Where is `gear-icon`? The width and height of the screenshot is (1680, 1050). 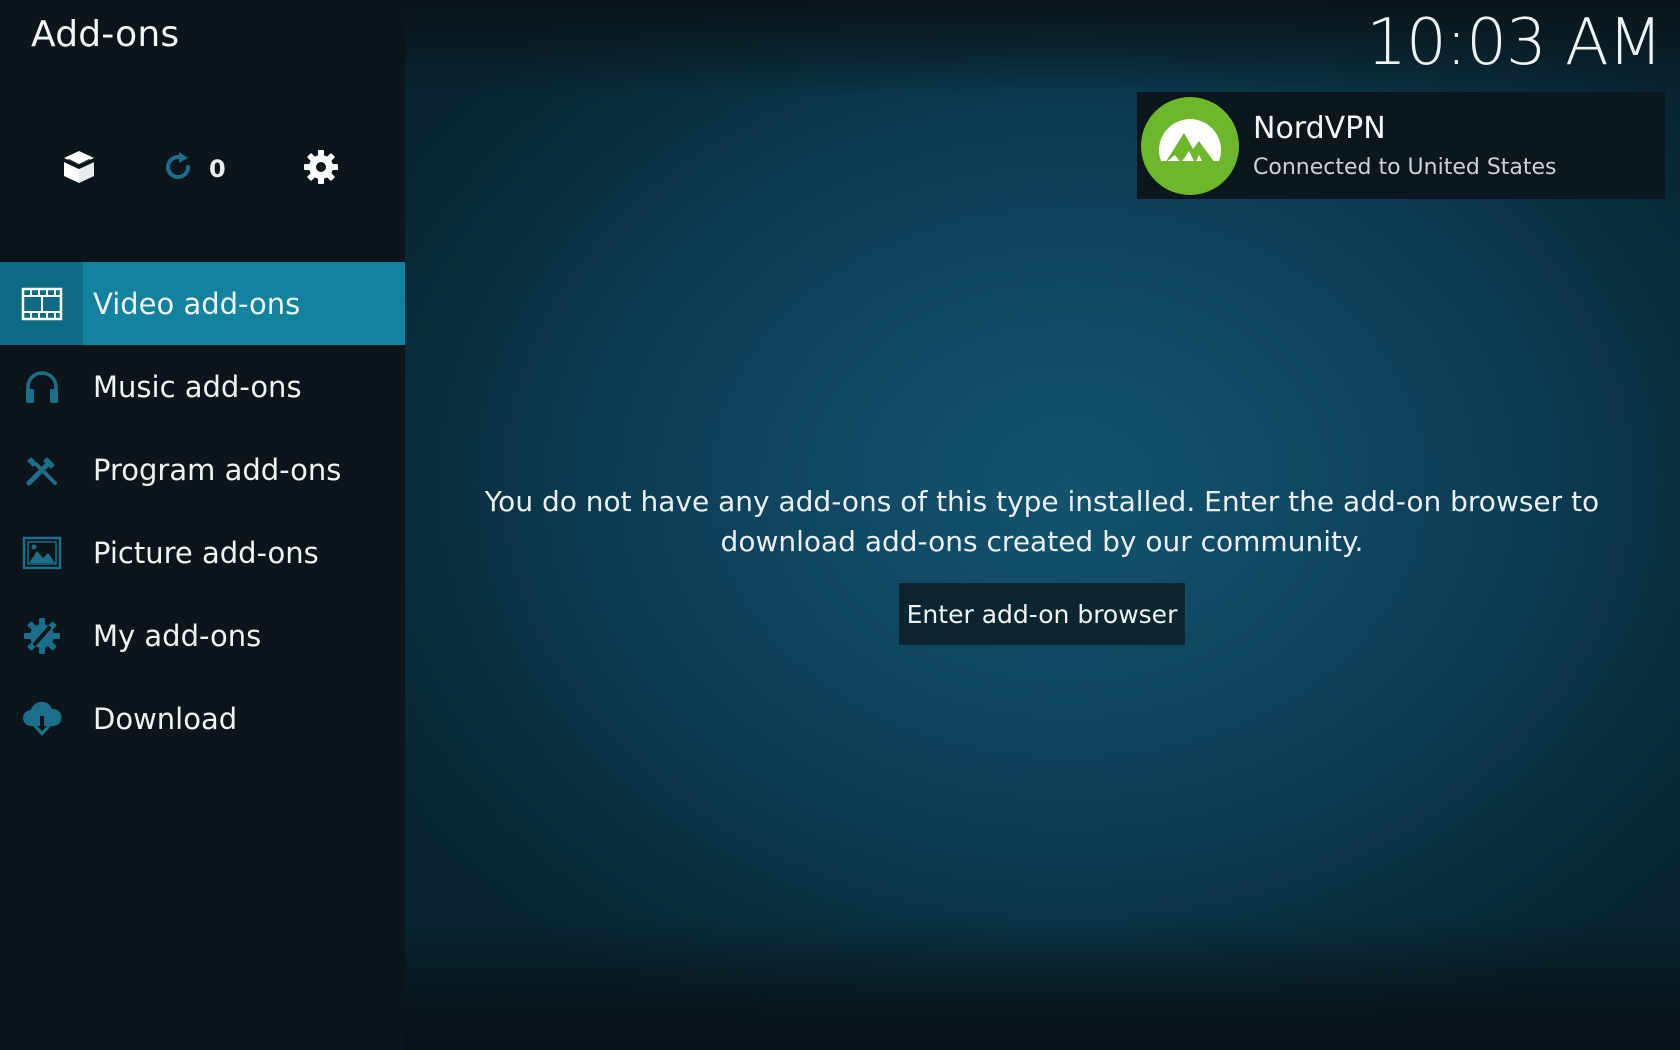
gear-icon is located at coordinates (321, 169).